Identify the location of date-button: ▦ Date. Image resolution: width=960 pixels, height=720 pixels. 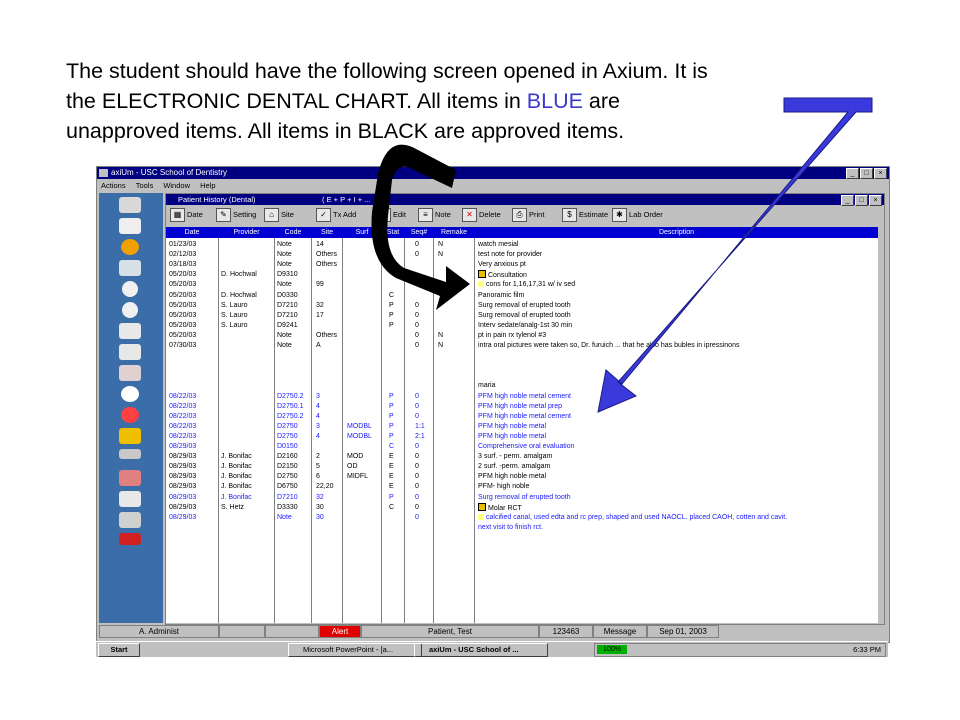
(186, 215).